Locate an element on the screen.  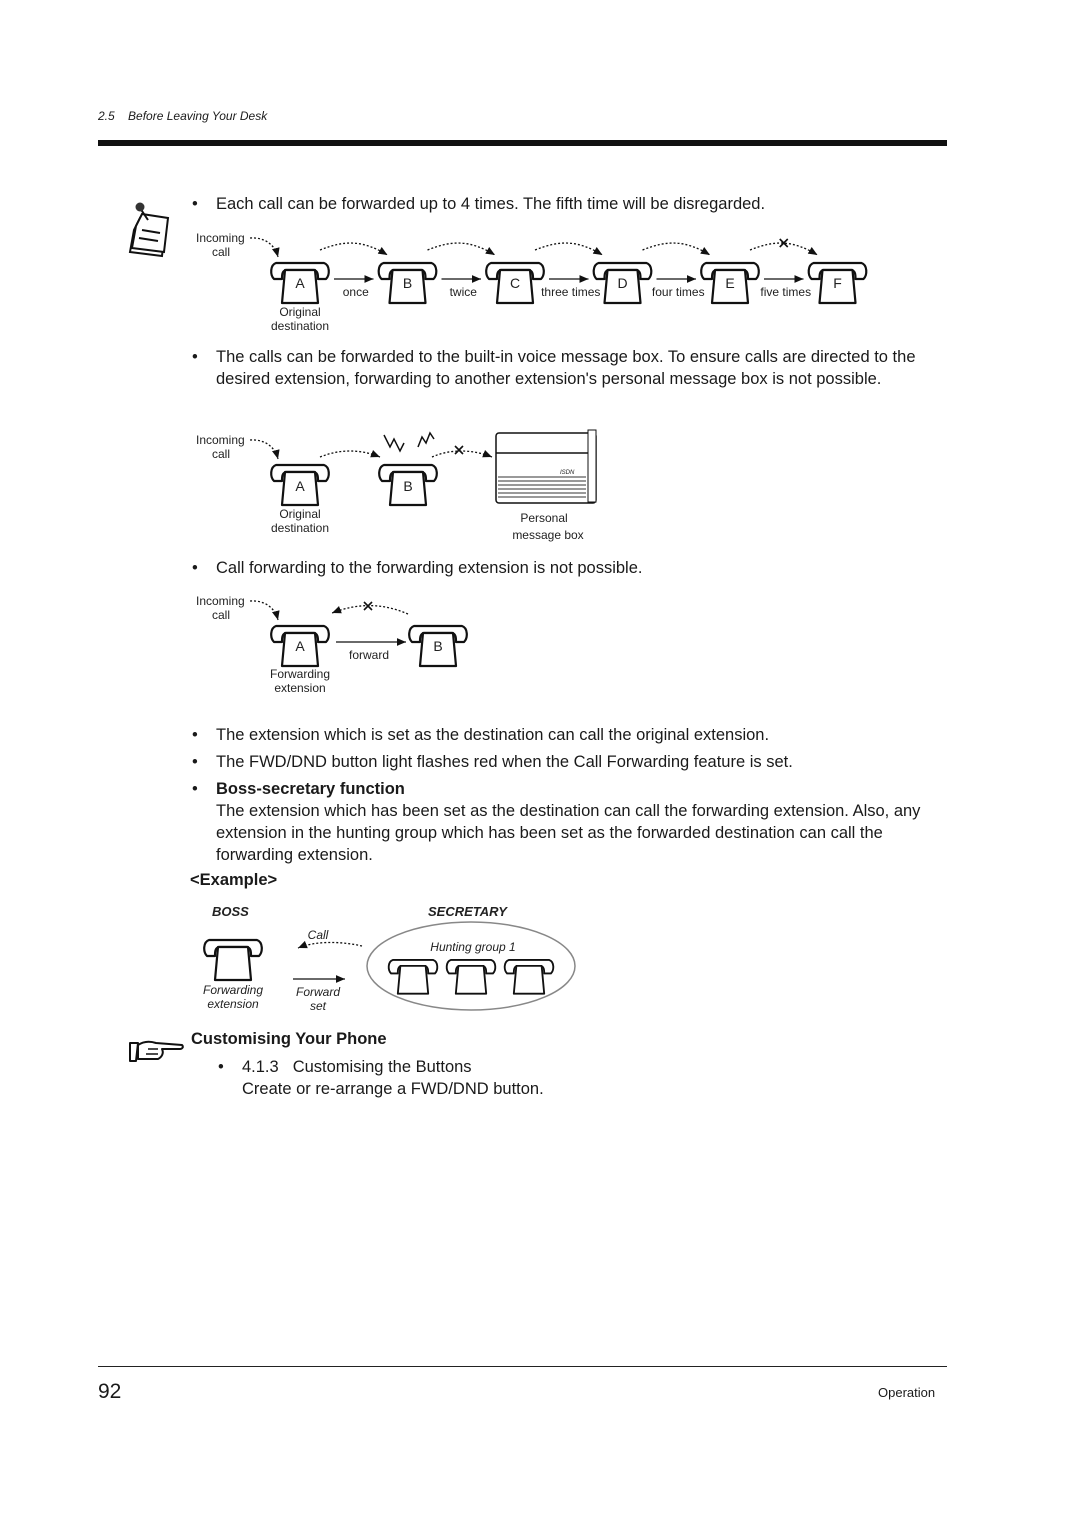
secretary-phone-3-icon is located at coordinates (529, 977).